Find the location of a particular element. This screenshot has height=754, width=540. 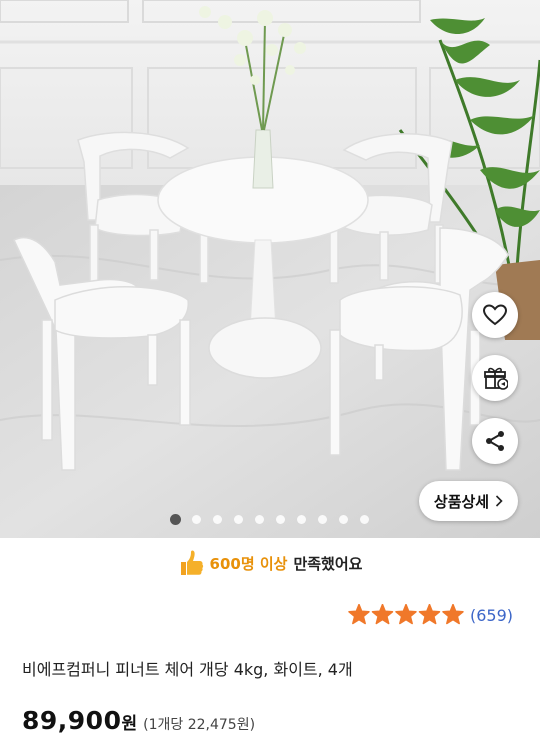

wishlist-button is located at coordinates (495, 315).